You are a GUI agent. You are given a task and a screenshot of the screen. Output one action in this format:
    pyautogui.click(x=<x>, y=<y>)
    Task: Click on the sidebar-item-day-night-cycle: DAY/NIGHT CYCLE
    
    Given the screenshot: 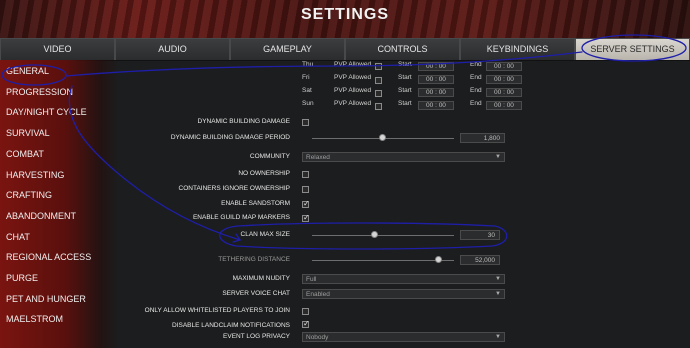 What is the action you would take?
    pyautogui.click(x=46, y=112)
    